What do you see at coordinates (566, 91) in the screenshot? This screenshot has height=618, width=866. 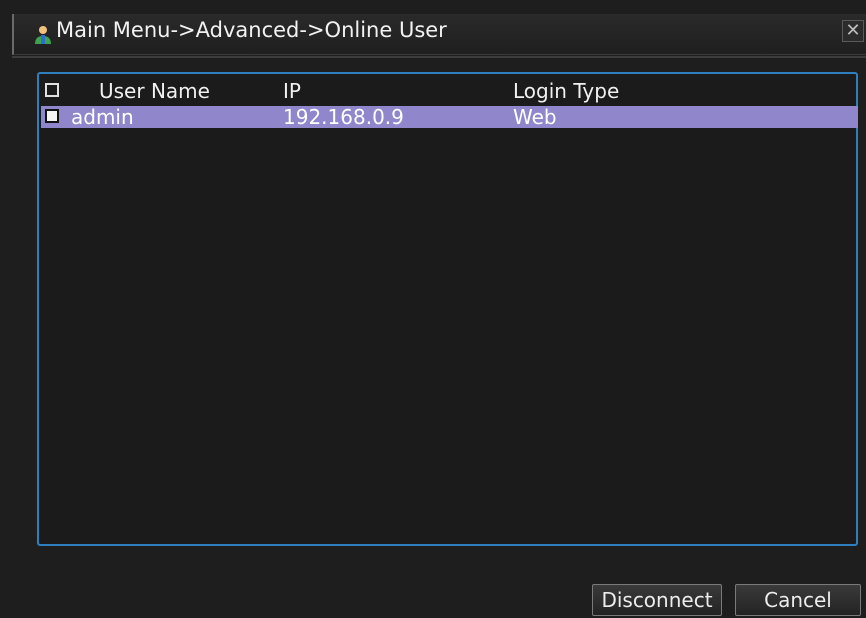 I see `column-header-login-type: Login Type` at bounding box center [566, 91].